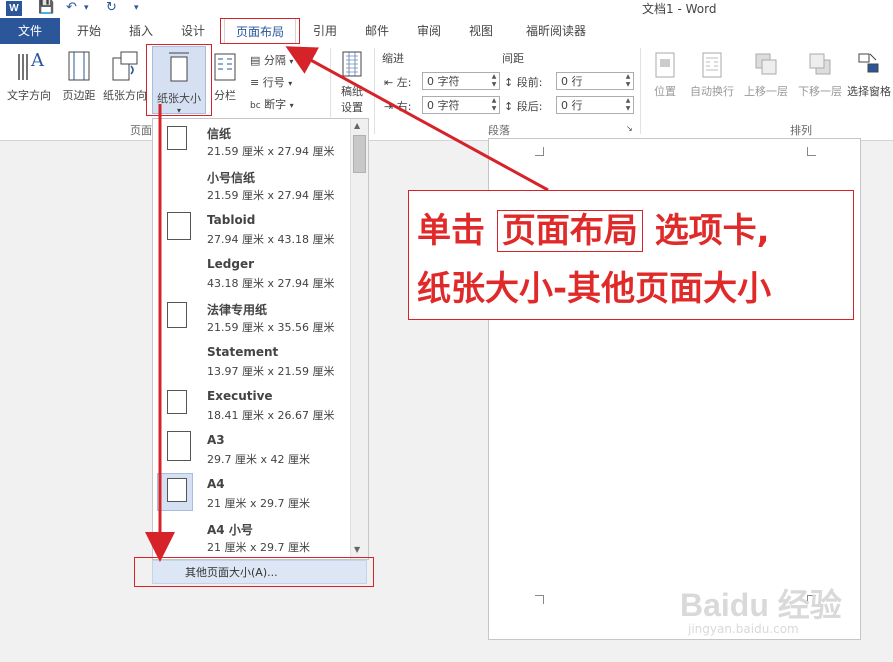 The image size is (893, 662). Describe the element at coordinates (766, 91) in the screenshot. I see `bring-forward-label: 上移一层` at that location.